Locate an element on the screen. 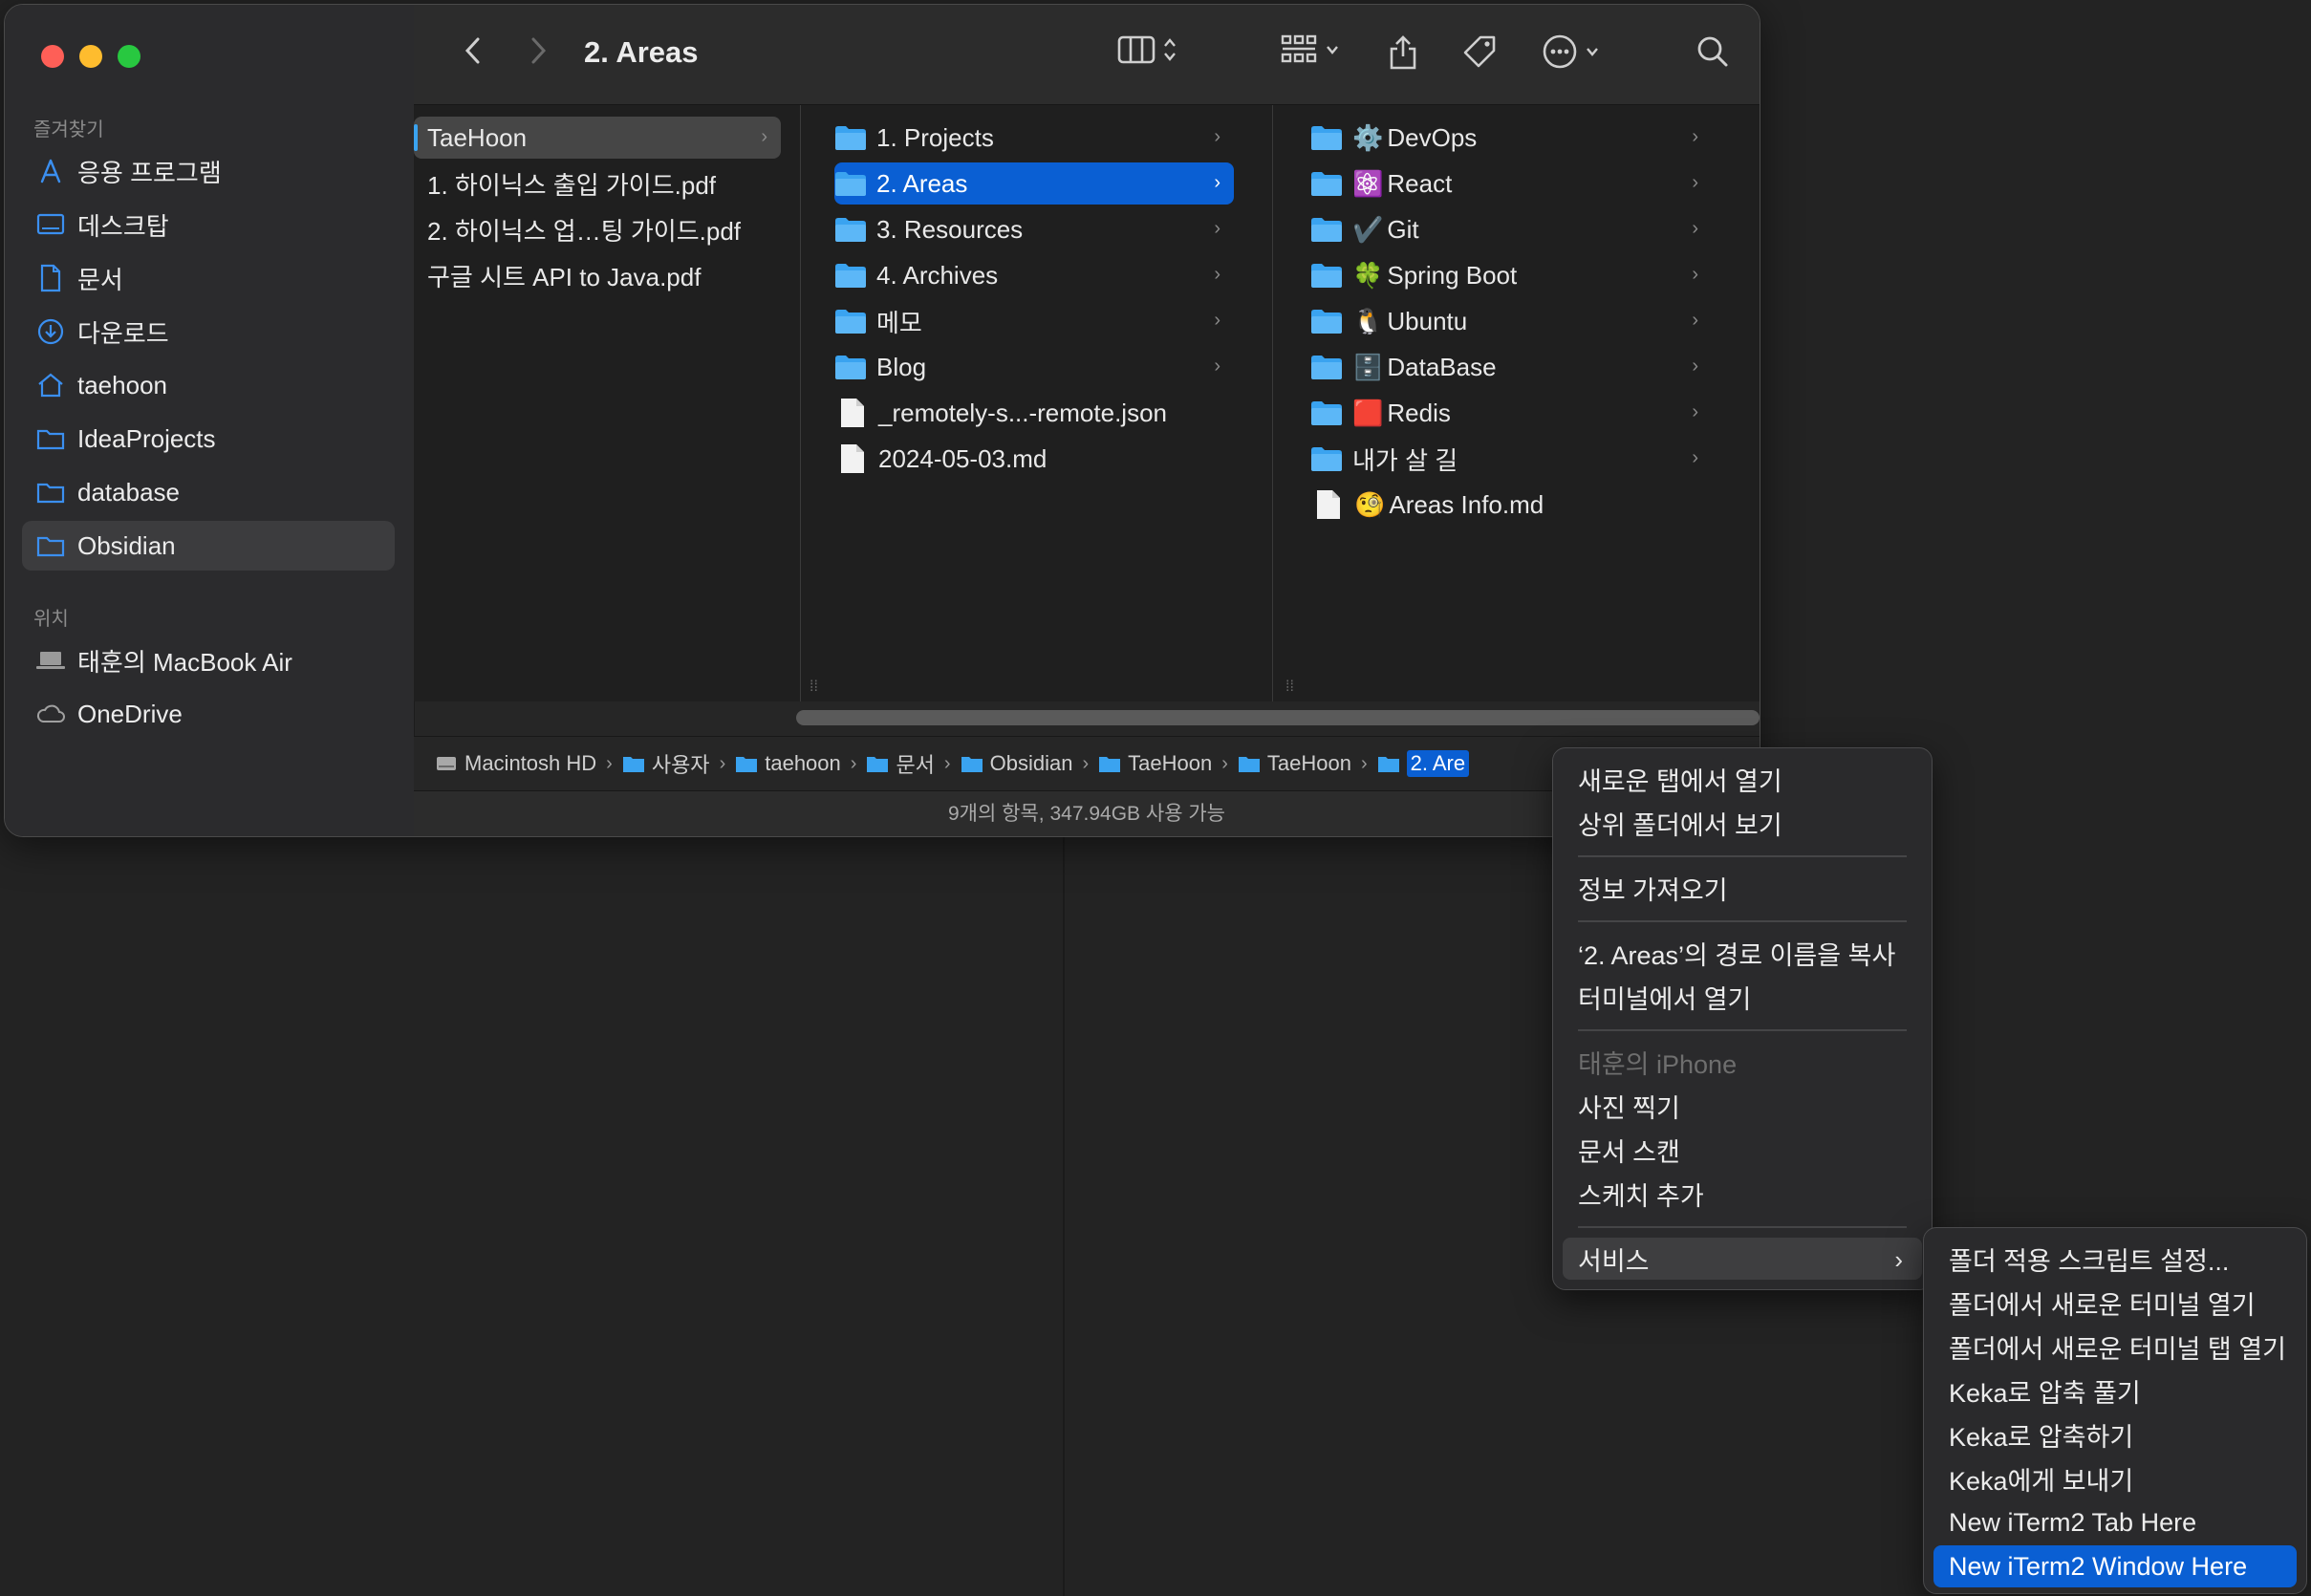  sidebar-item-obsidian: Obsidian is located at coordinates (208, 546).